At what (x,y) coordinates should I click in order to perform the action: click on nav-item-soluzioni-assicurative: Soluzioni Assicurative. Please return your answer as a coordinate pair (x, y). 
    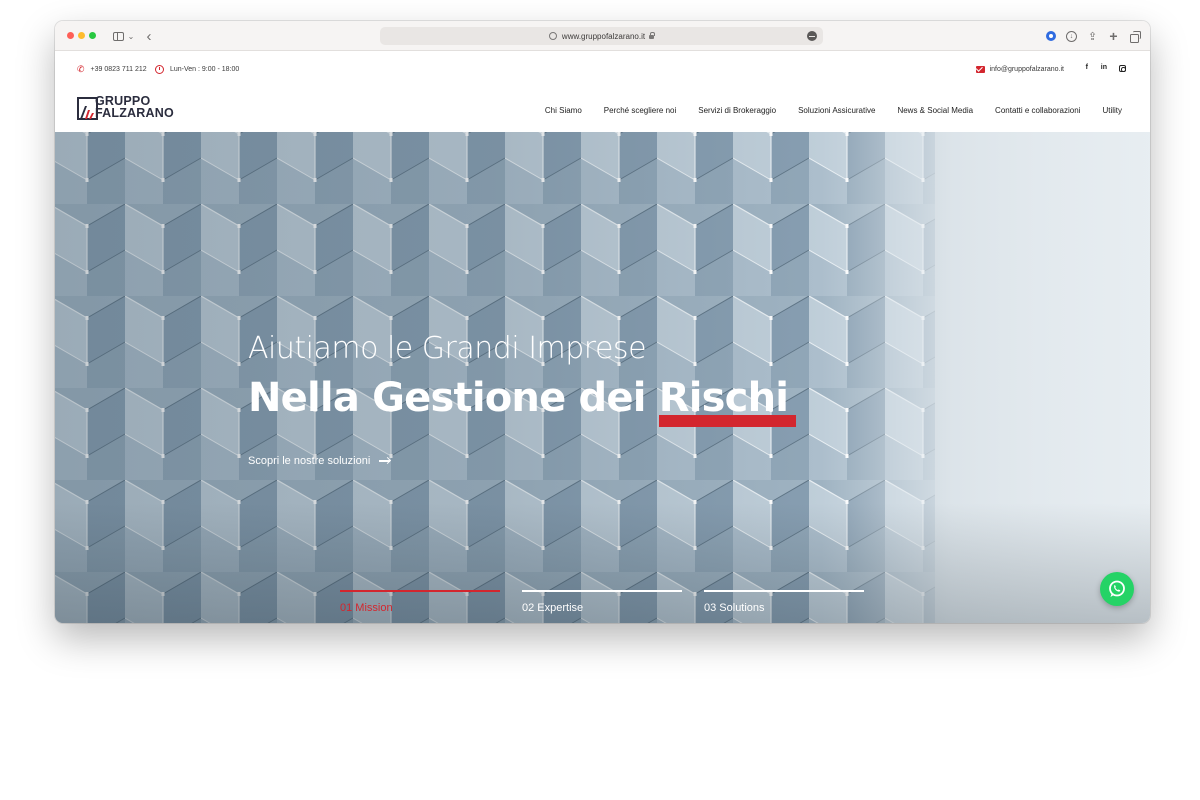
    Looking at the image, I should click on (836, 110).